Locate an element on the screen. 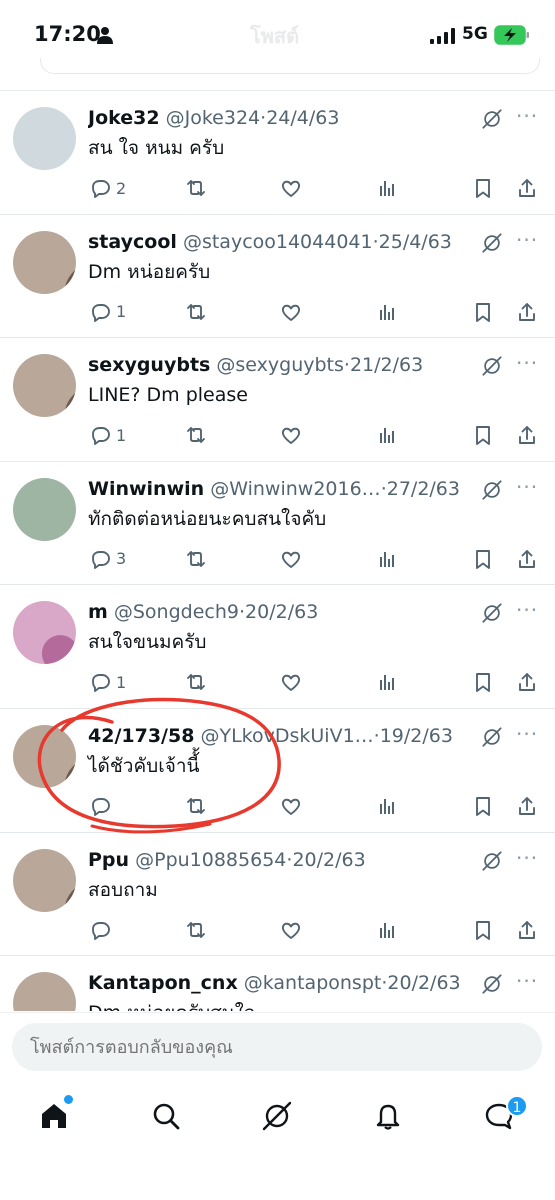 The image size is (555, 1200). tweet-date: 25/4/63 is located at coordinates (415, 242).